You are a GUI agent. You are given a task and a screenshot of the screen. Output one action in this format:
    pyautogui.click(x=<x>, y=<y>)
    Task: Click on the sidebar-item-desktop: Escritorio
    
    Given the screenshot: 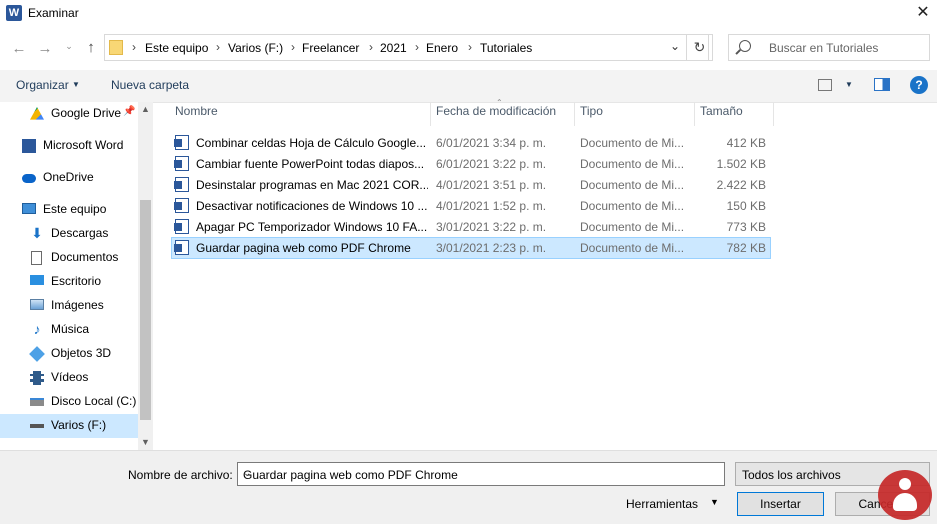 What is the action you would take?
    pyautogui.click(x=69, y=282)
    